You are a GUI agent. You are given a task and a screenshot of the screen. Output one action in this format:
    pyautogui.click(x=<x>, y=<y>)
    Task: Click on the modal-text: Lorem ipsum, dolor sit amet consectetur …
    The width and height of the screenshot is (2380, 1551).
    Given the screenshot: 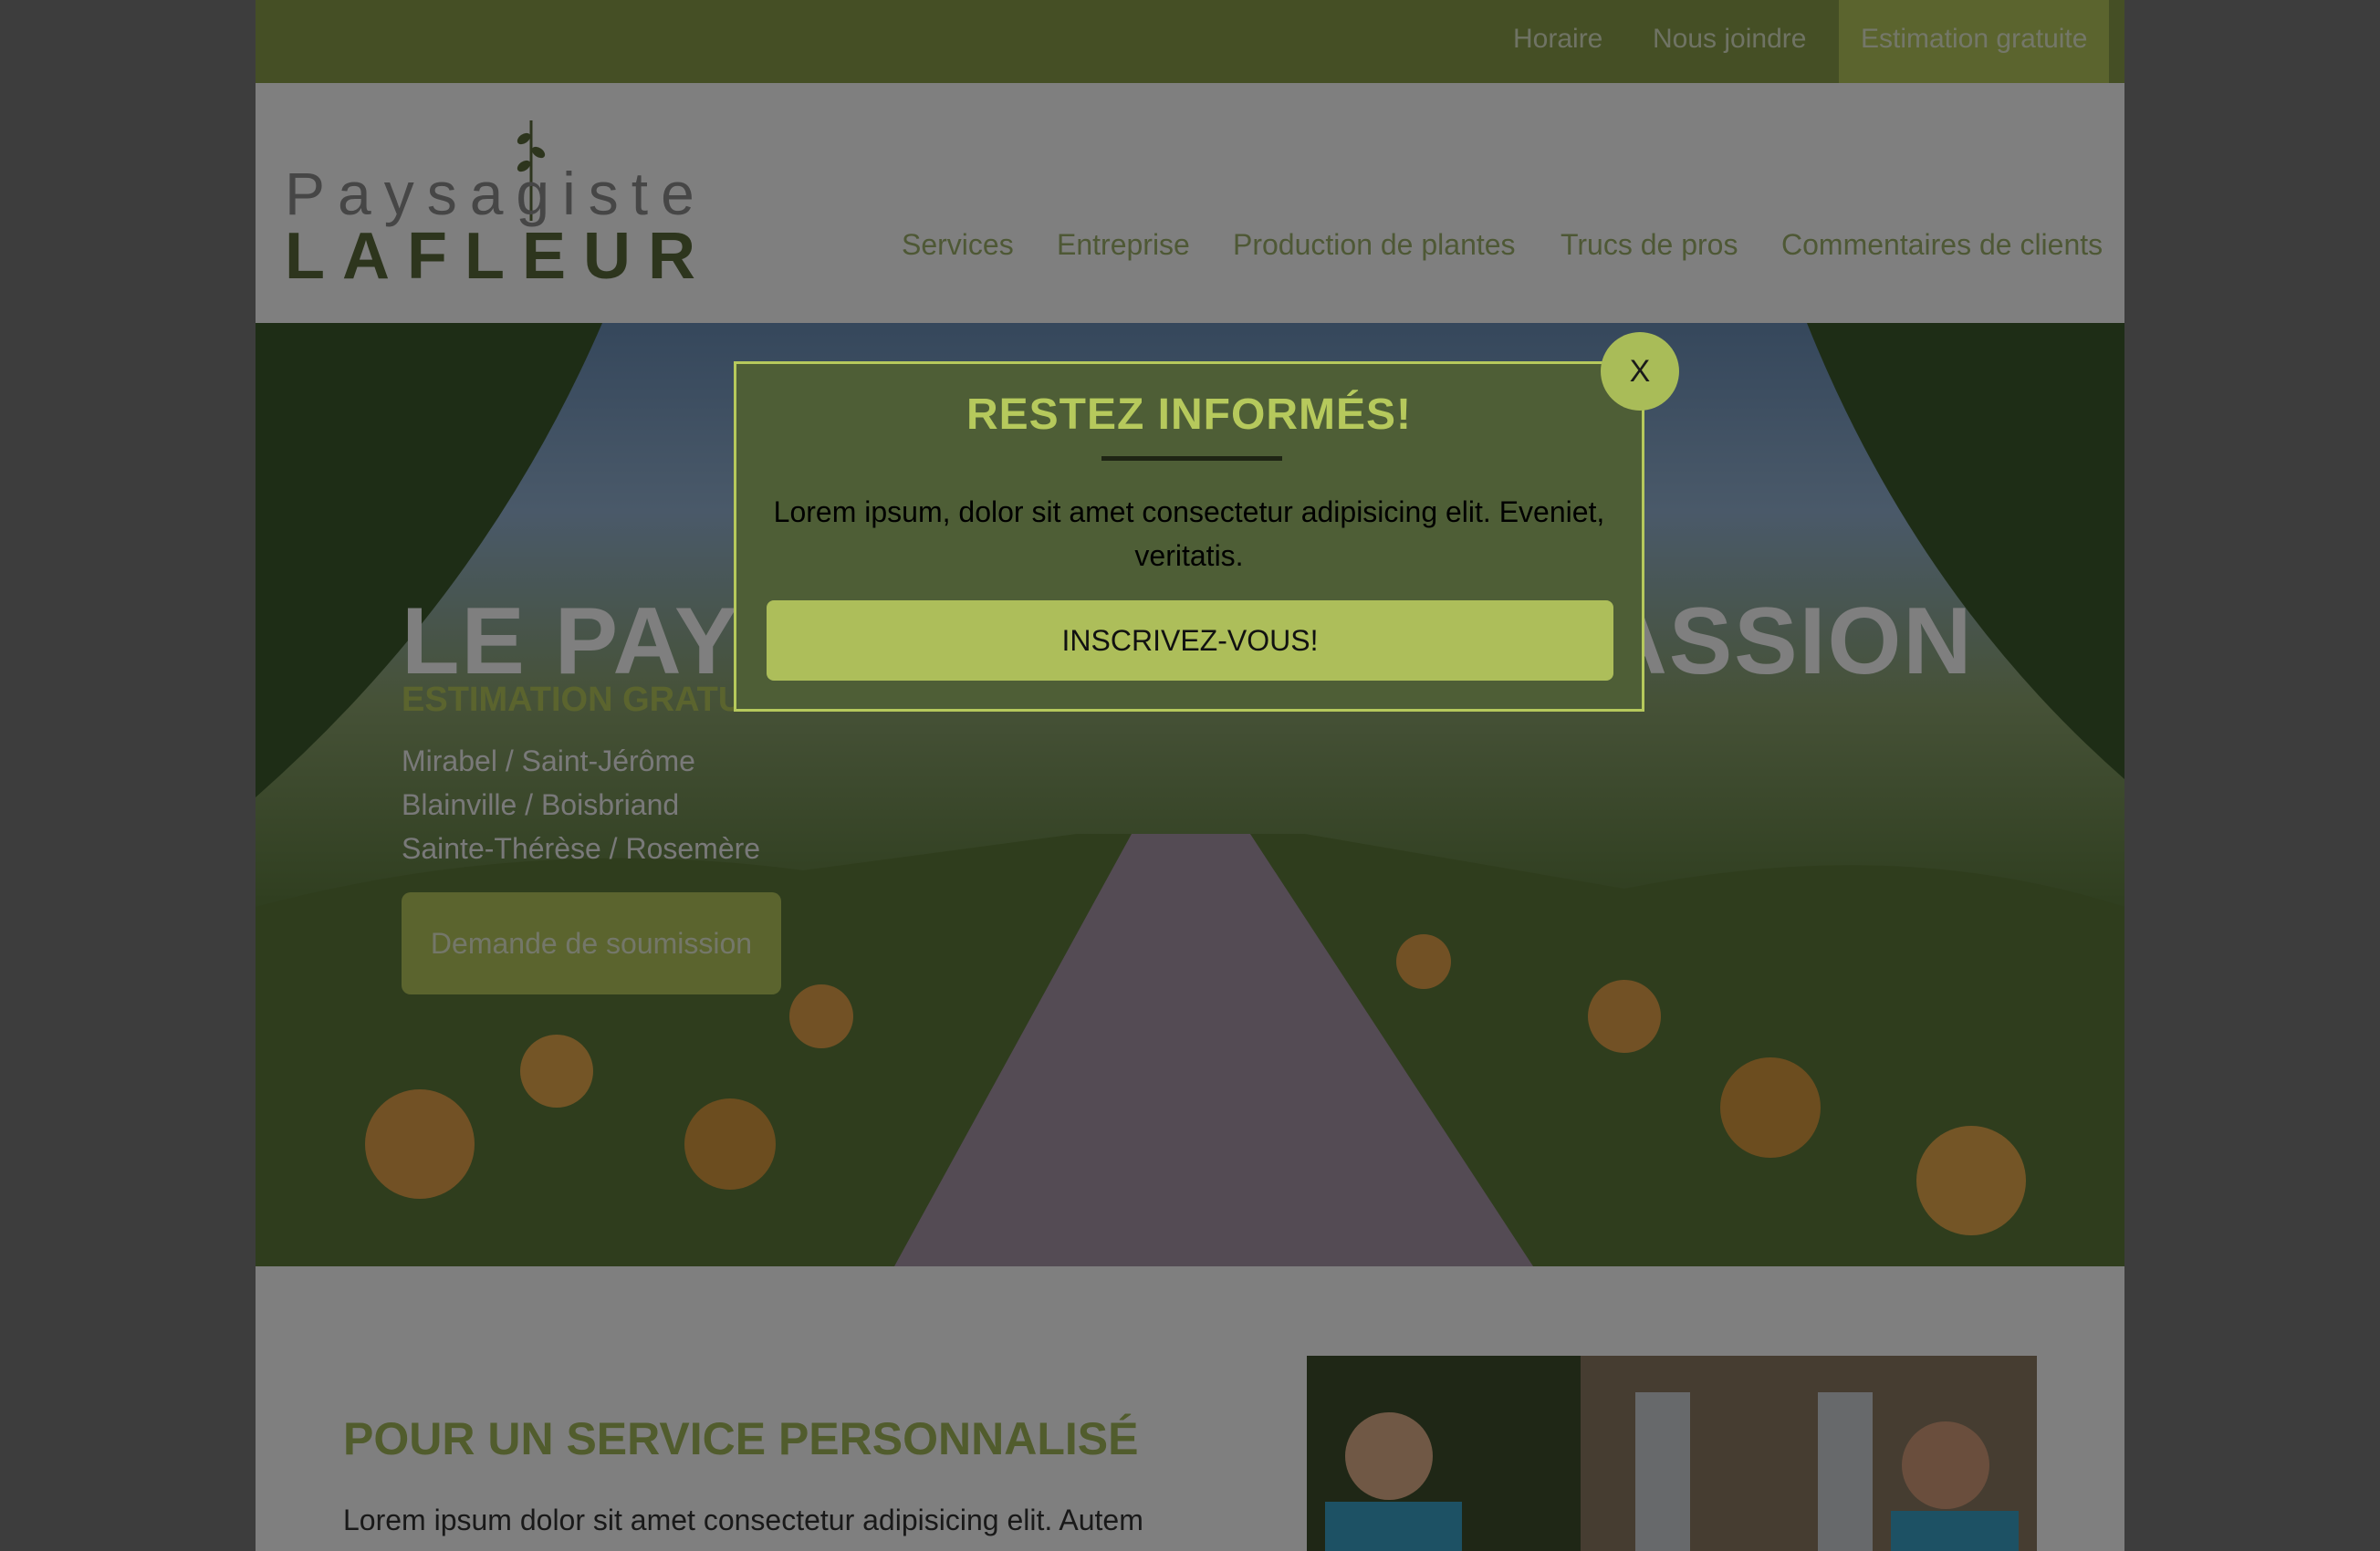 What is the action you would take?
    pyautogui.click(x=1189, y=533)
    